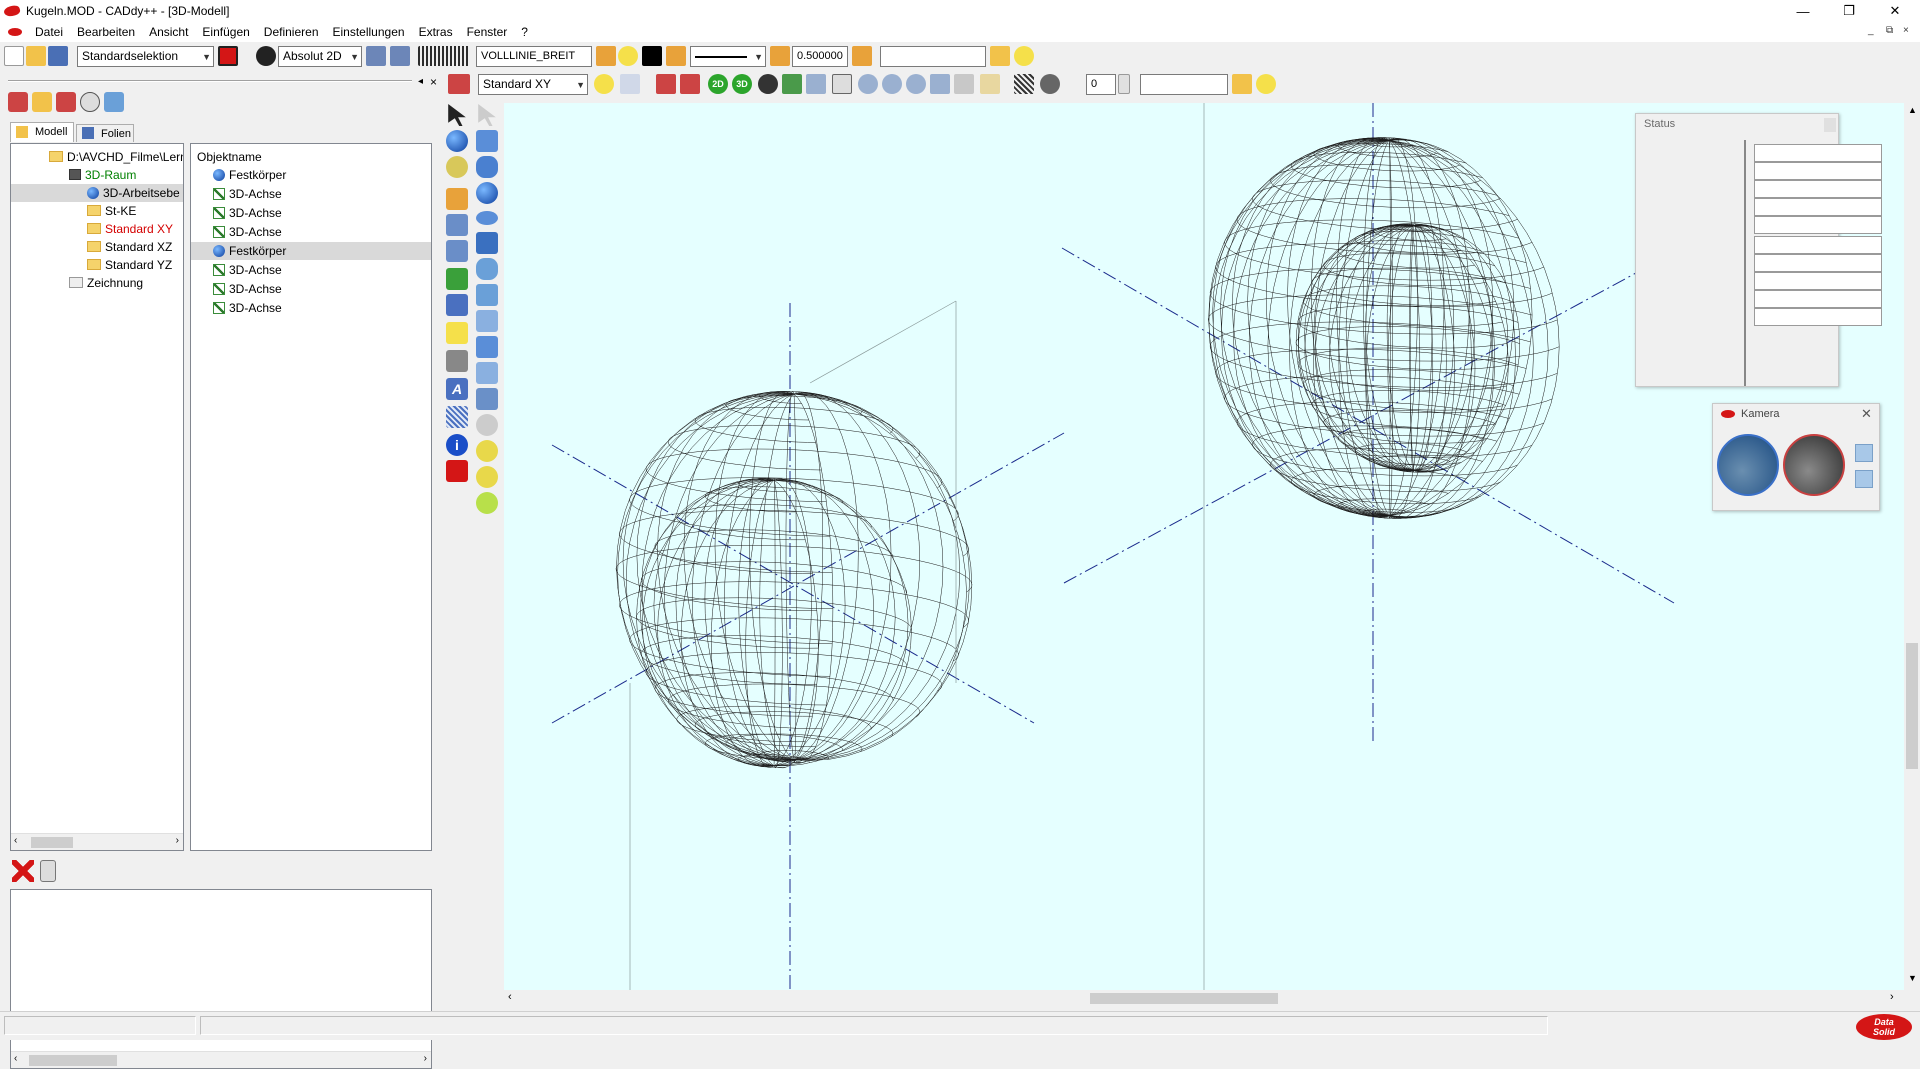 The height and width of the screenshot is (1069, 1920). I want to click on line-style-select: ▼, so click(728, 56).